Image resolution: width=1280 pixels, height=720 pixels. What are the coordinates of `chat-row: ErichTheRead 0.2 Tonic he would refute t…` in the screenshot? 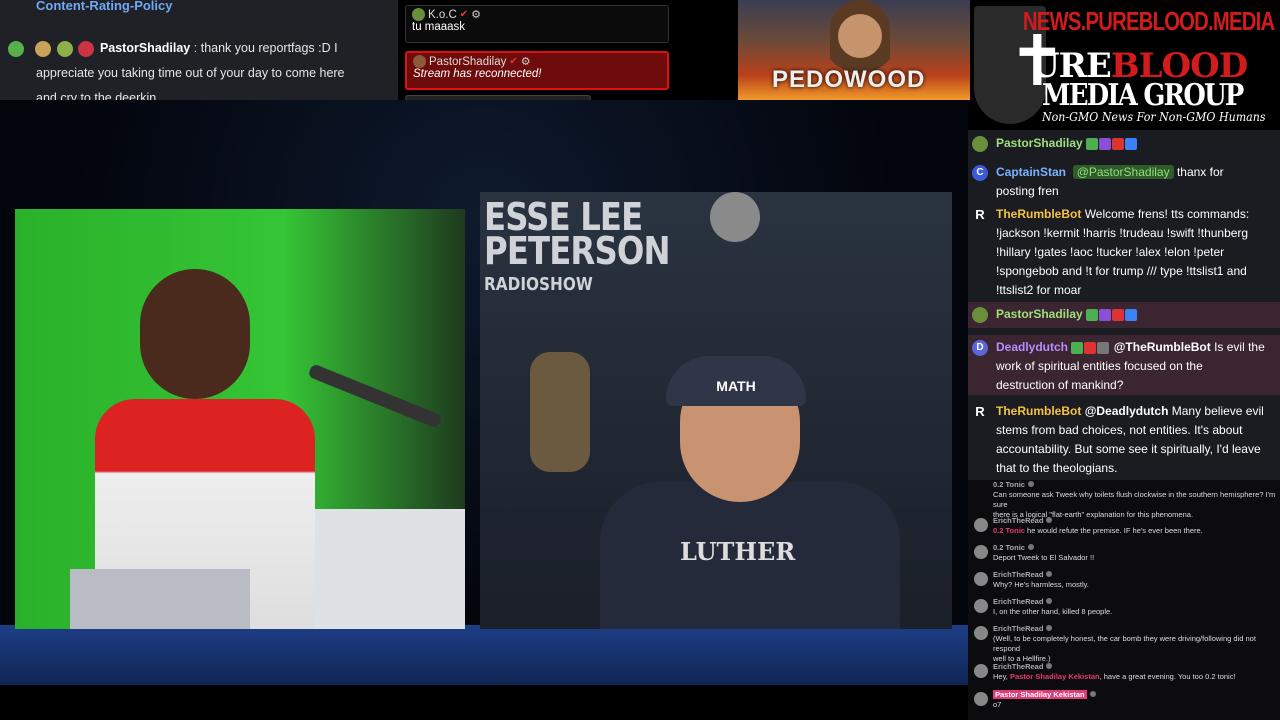 It's located at (1124, 526).